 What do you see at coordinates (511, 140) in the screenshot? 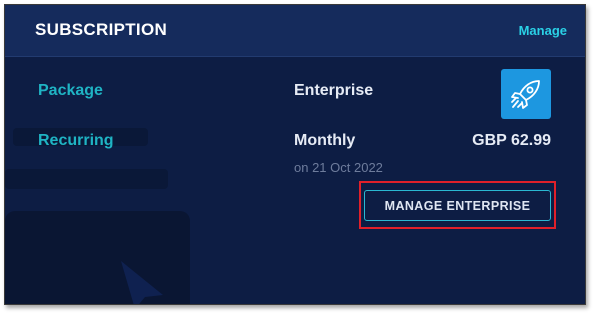
I see `price-value: GBP 62.99` at bounding box center [511, 140].